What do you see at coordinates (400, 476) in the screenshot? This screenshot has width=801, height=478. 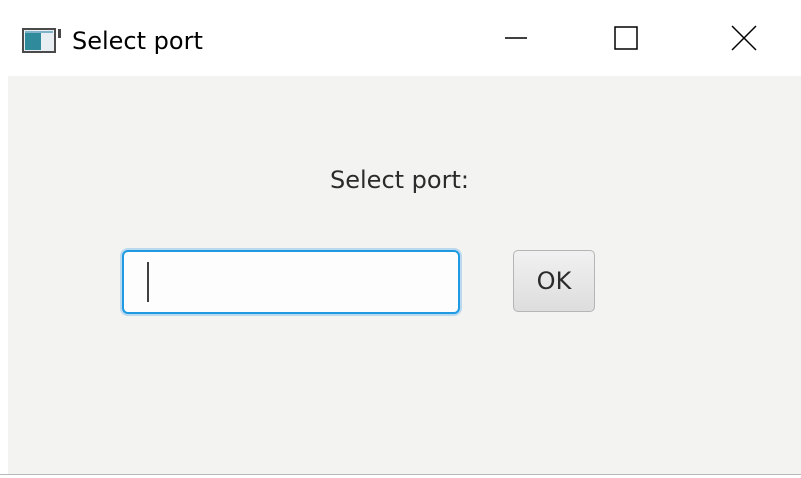 I see `window-bottom-border` at bounding box center [400, 476].